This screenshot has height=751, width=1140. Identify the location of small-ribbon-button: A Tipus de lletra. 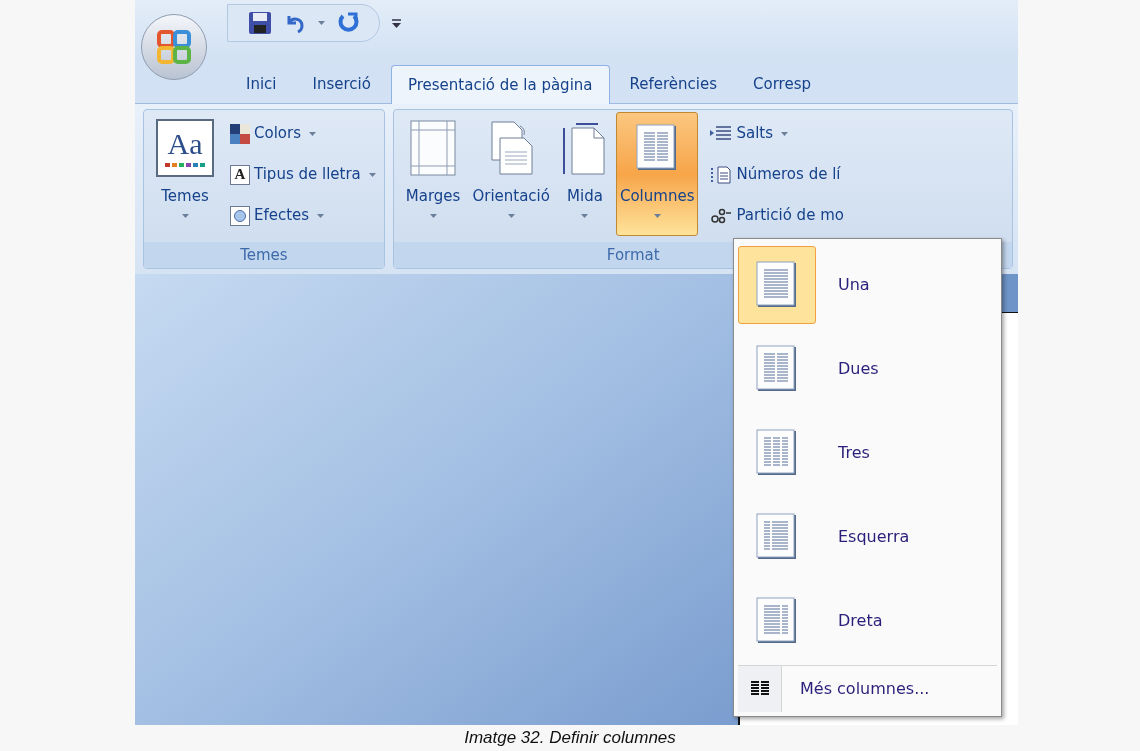
(303, 174).